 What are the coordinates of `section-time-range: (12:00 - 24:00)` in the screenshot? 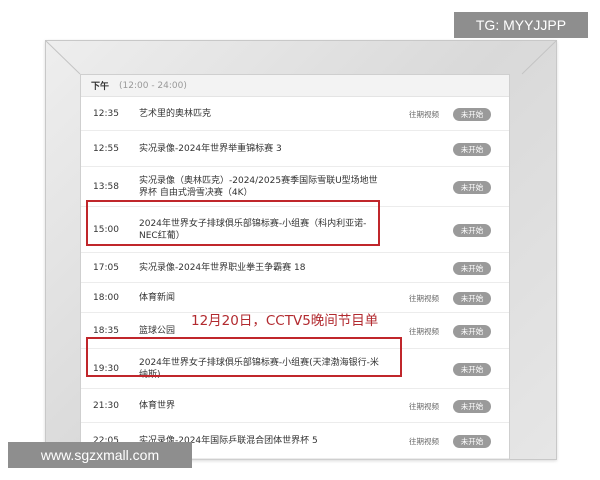 It's located at (153, 85).